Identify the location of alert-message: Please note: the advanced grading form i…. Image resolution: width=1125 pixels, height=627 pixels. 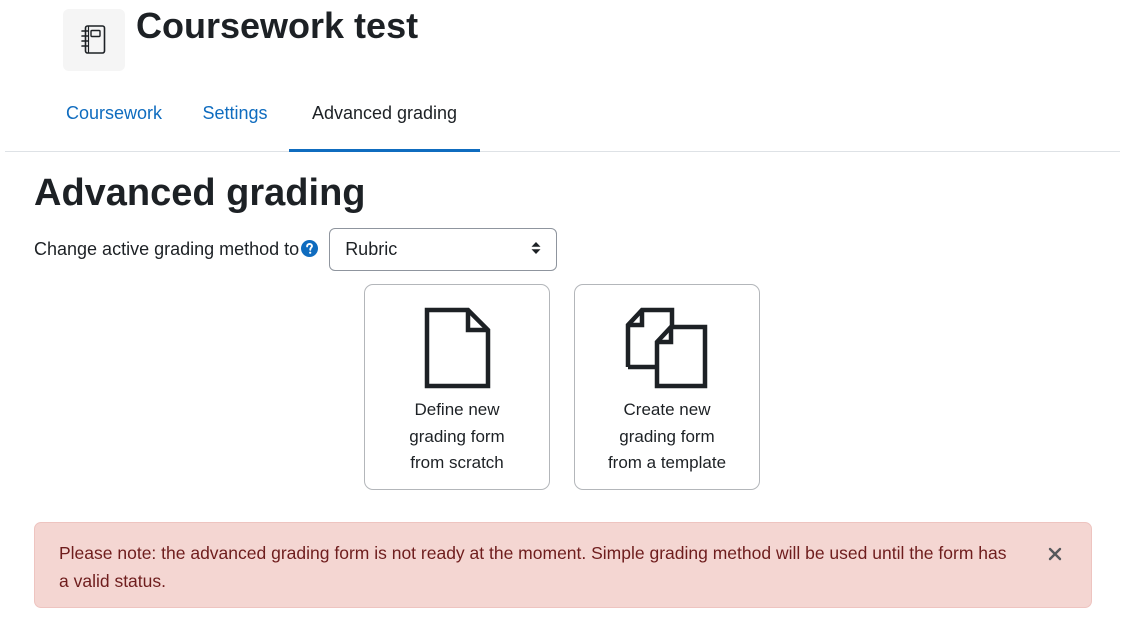
(533, 567).